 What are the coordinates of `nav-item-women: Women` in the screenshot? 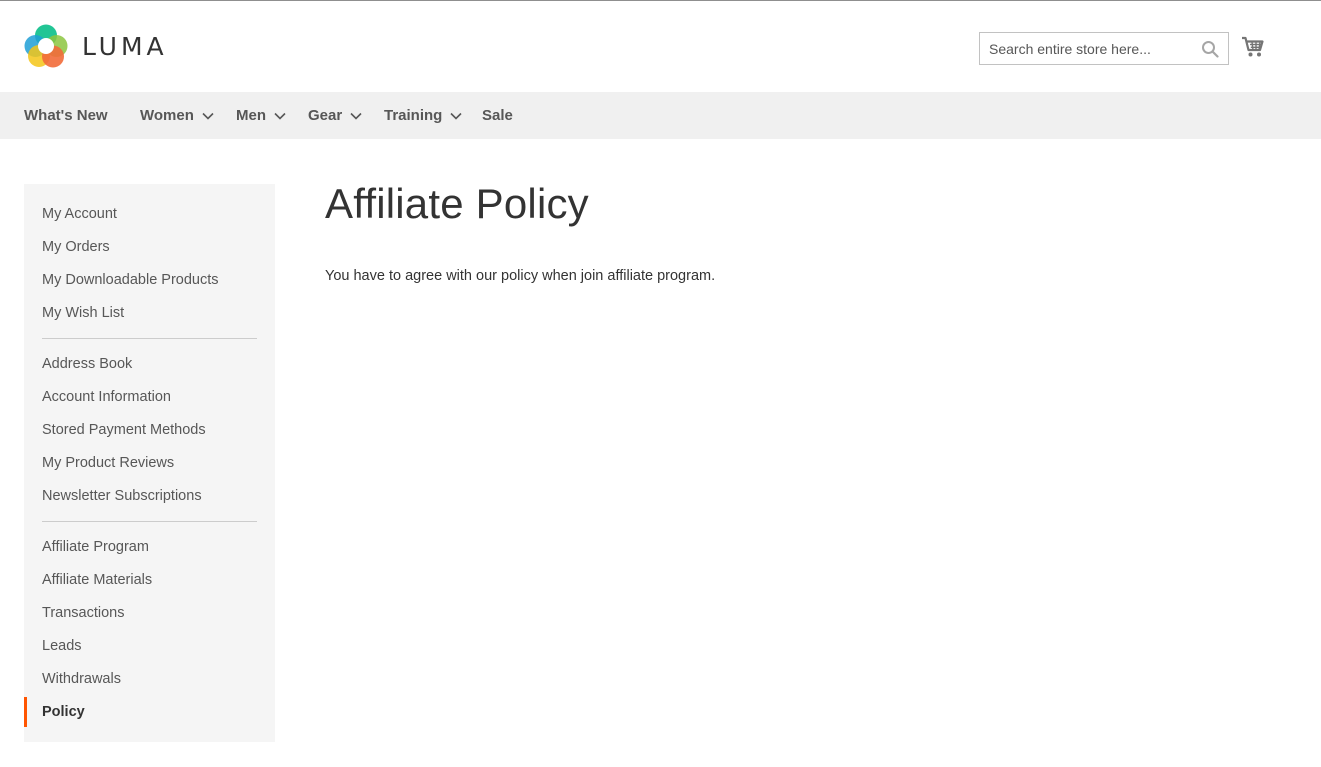 It's located at (177, 115).